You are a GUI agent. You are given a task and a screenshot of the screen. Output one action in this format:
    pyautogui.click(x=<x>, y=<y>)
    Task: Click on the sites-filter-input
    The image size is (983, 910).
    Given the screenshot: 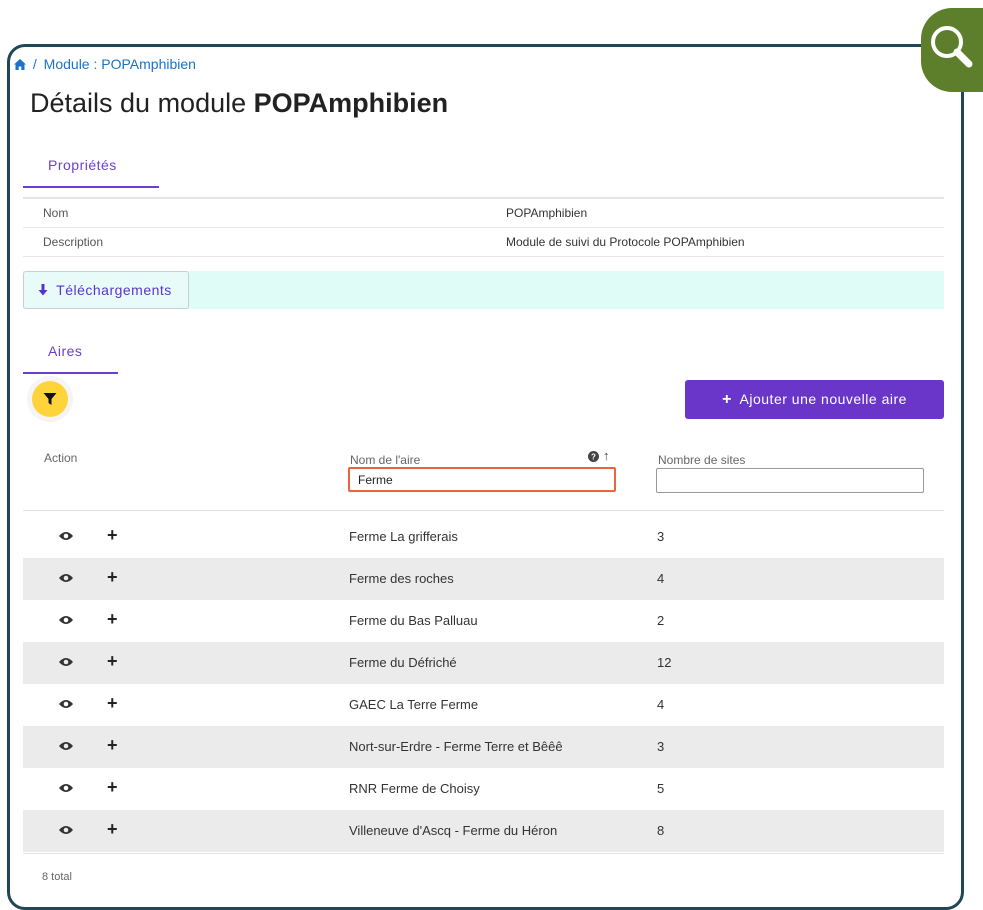 What is the action you would take?
    pyautogui.click(x=790, y=480)
    